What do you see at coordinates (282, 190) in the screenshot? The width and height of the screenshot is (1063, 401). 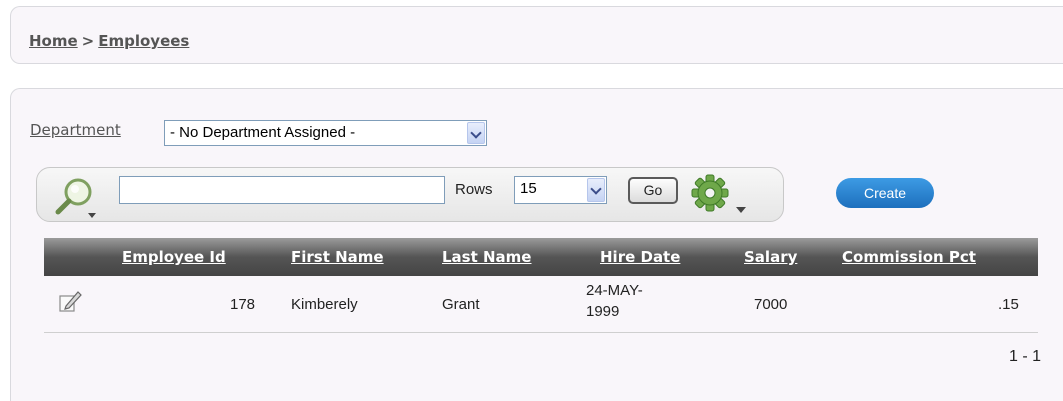 I see `search-input` at bounding box center [282, 190].